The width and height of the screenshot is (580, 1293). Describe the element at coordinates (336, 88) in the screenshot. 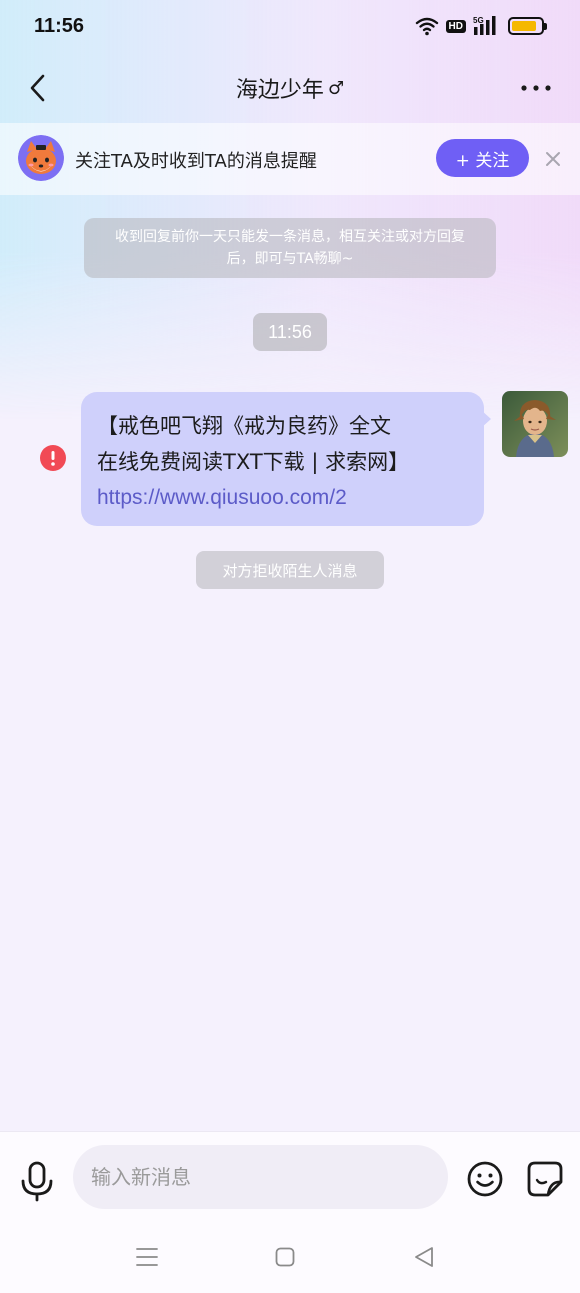

I see `gender-icon: ♂` at that location.